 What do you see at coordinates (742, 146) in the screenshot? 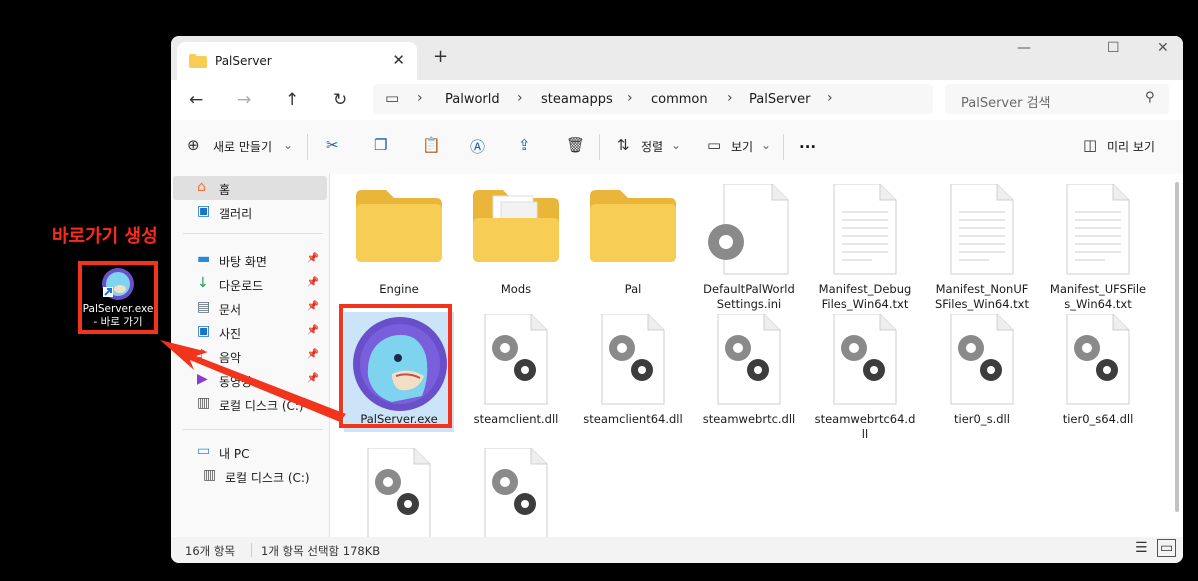
I see `view-button: 보기` at bounding box center [742, 146].